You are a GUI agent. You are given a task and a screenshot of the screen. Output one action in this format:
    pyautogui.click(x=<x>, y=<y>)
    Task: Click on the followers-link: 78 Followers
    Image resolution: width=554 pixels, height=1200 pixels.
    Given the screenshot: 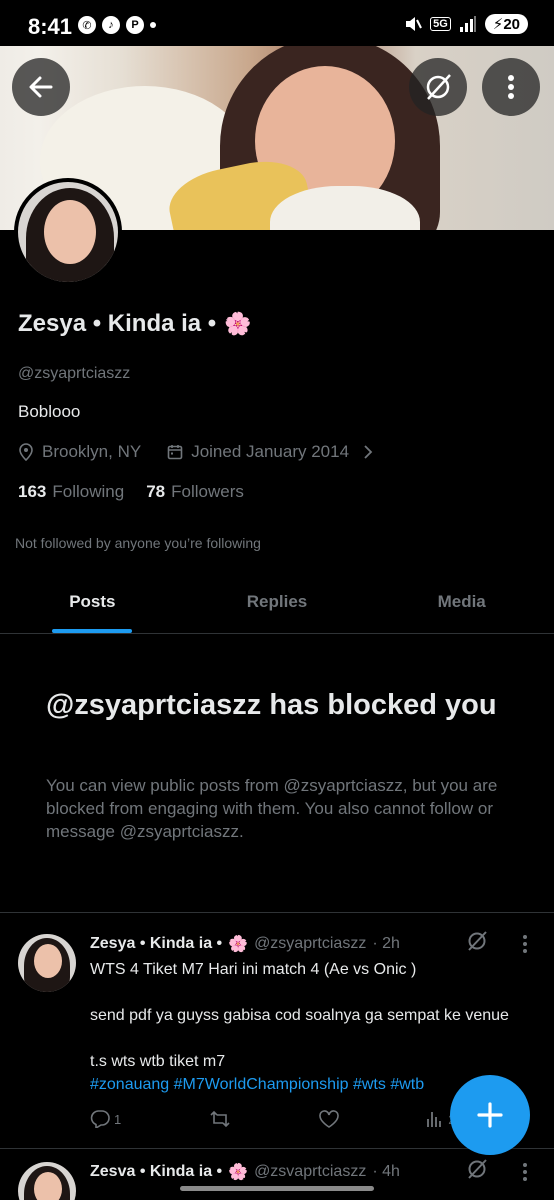 What is the action you would take?
    pyautogui.click(x=195, y=492)
    